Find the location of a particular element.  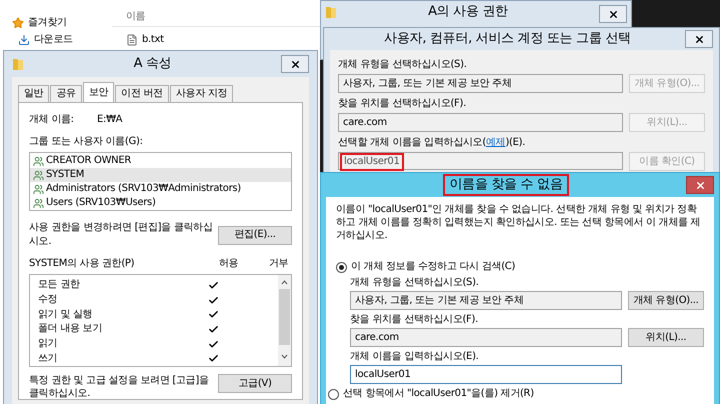

download-icon is located at coordinates (24, 40).